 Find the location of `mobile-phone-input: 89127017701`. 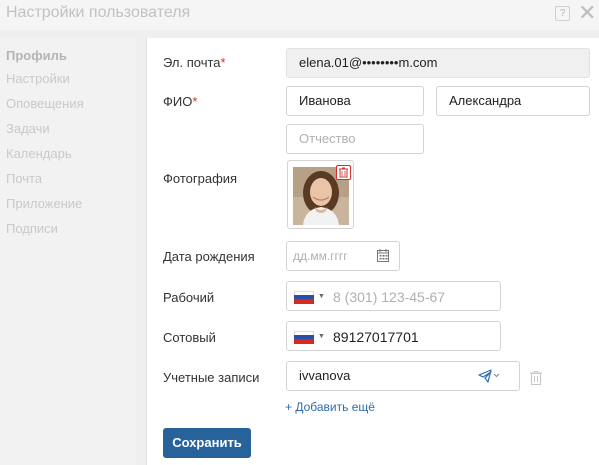

mobile-phone-input: 89127017701 is located at coordinates (376, 337).